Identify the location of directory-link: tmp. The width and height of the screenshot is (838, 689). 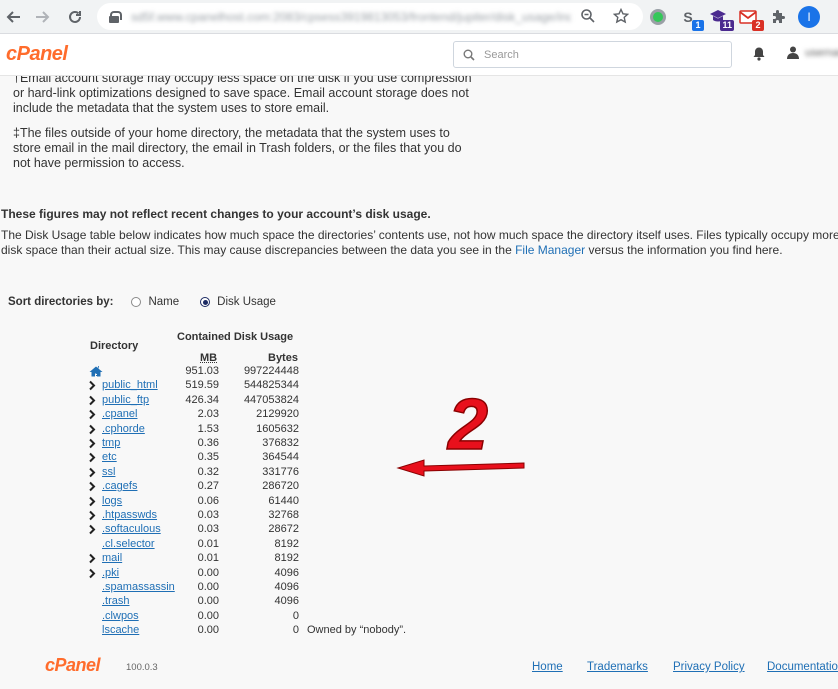
(111, 443).